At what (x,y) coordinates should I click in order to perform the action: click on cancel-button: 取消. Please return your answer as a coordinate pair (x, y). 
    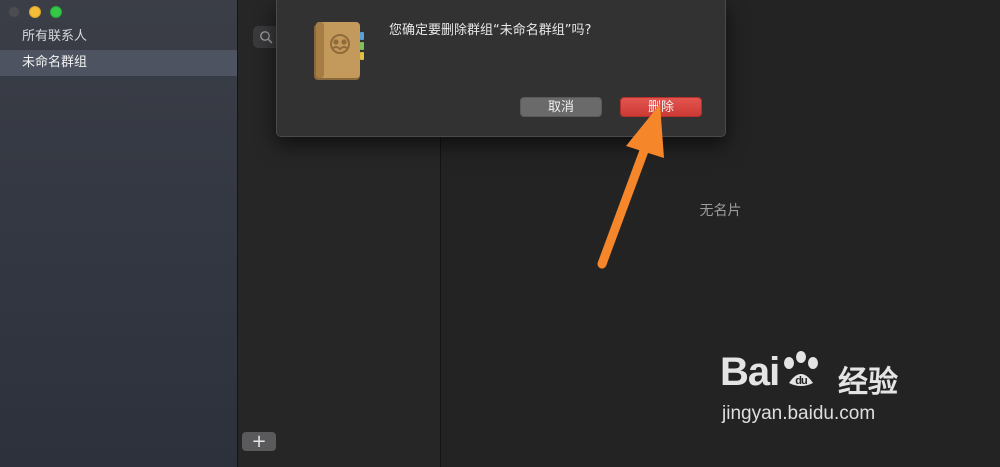
    Looking at the image, I should click on (561, 107).